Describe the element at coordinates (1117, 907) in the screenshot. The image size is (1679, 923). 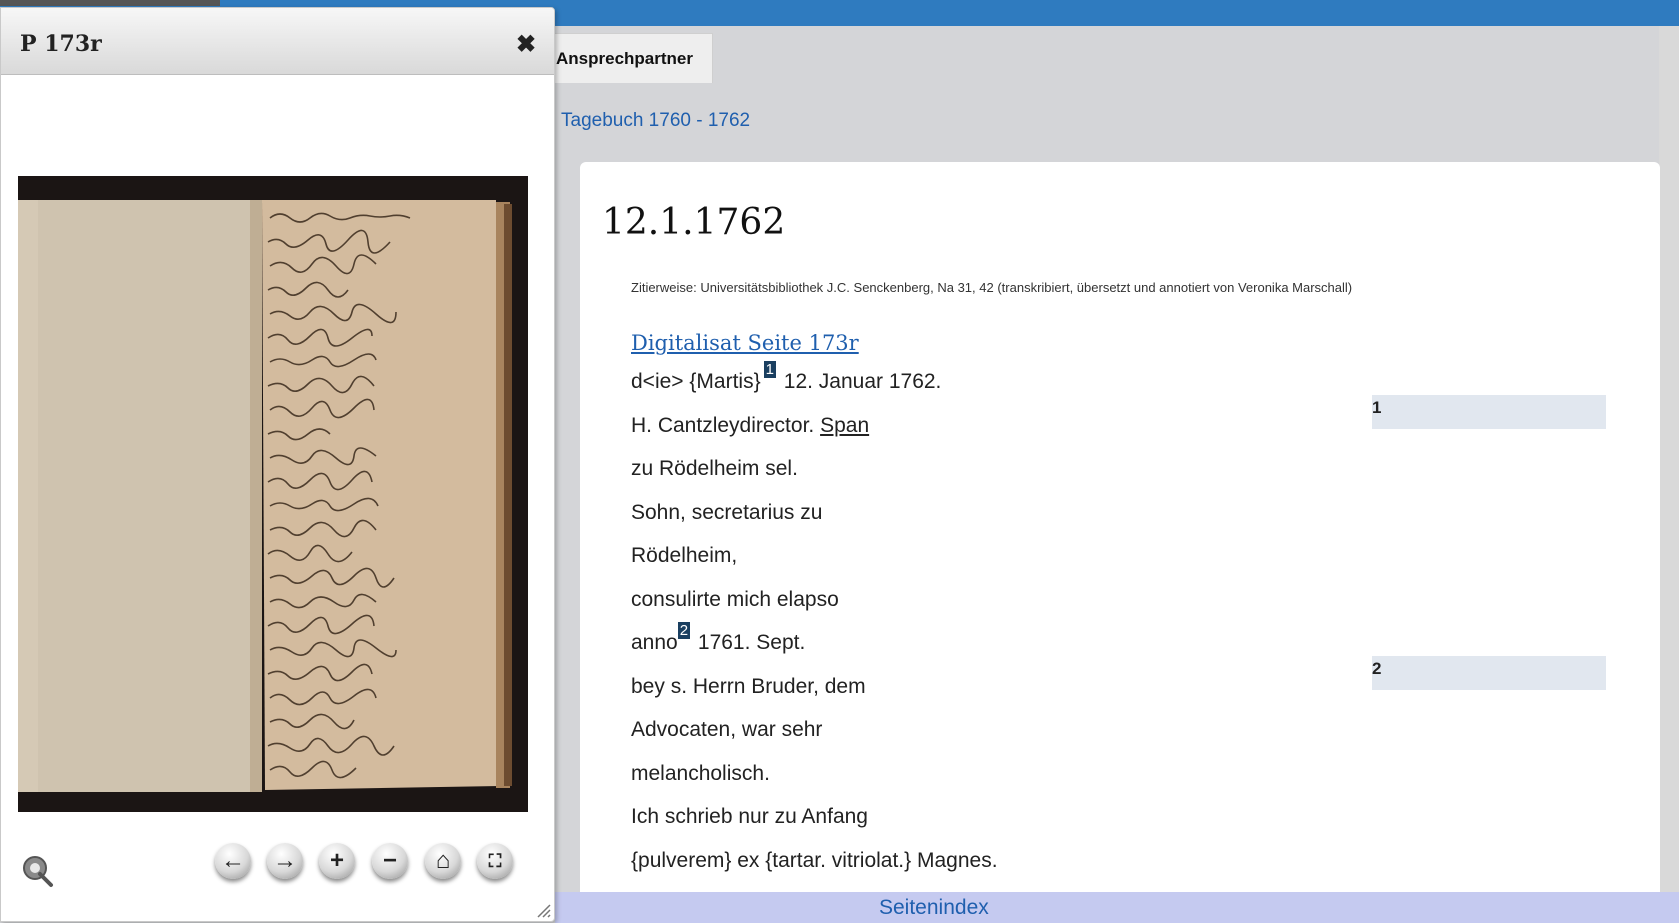
I see `page-index-bar: Seitenindex` at that location.